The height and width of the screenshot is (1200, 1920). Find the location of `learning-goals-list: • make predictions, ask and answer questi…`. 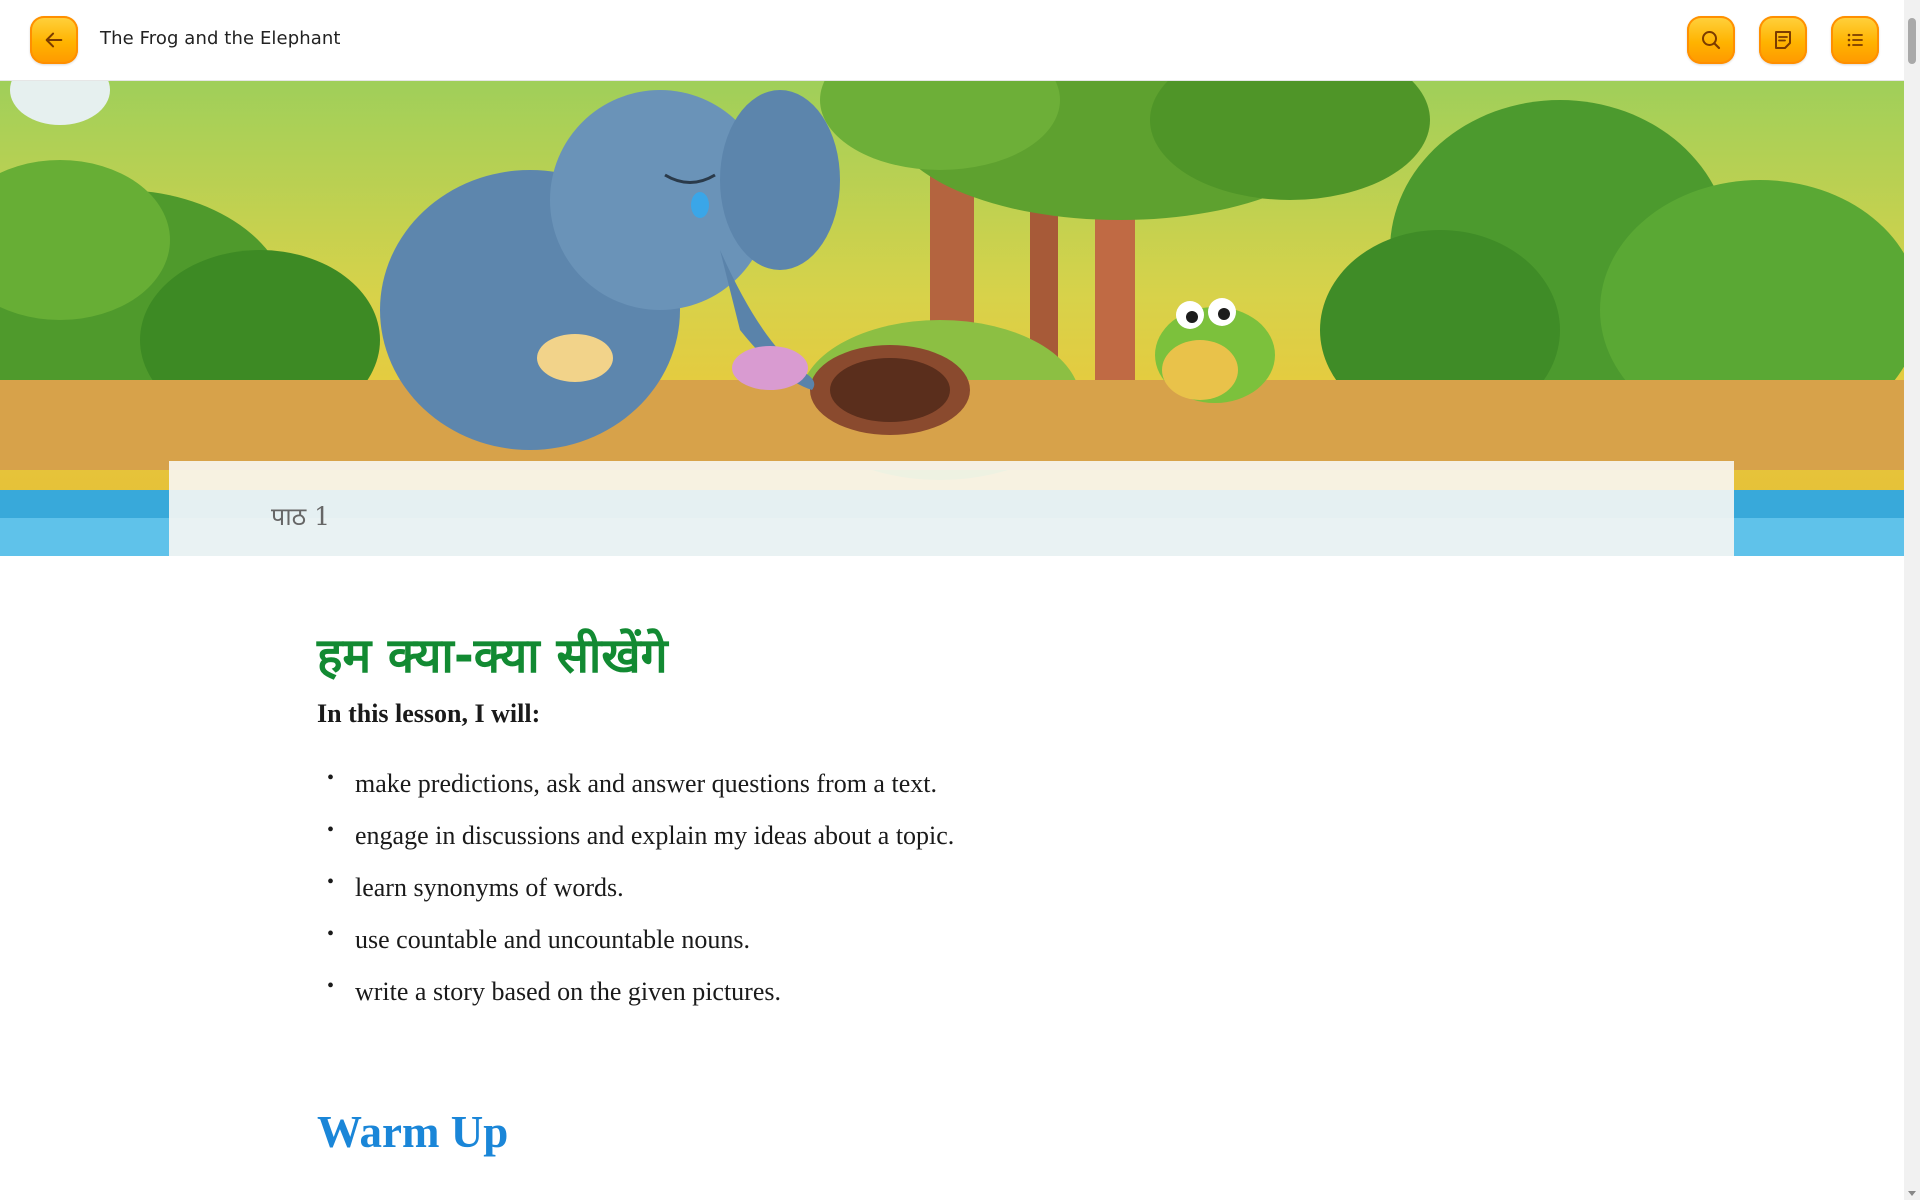

learning-goals-list: • make predictions, ask and answer questi… is located at coordinates (635, 888).